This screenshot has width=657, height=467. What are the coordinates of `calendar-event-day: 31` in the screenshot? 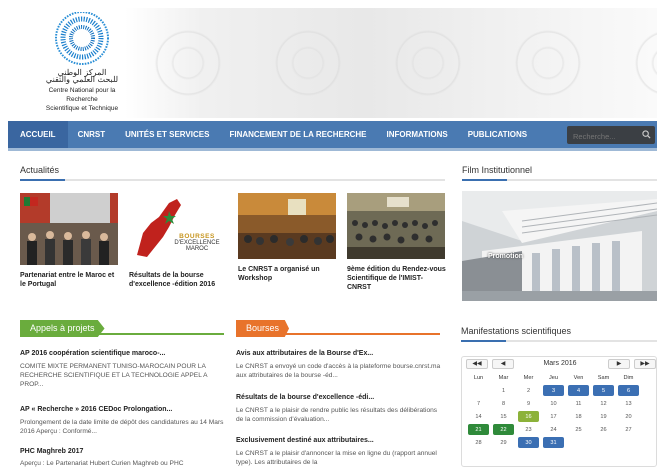 It's located at (553, 442).